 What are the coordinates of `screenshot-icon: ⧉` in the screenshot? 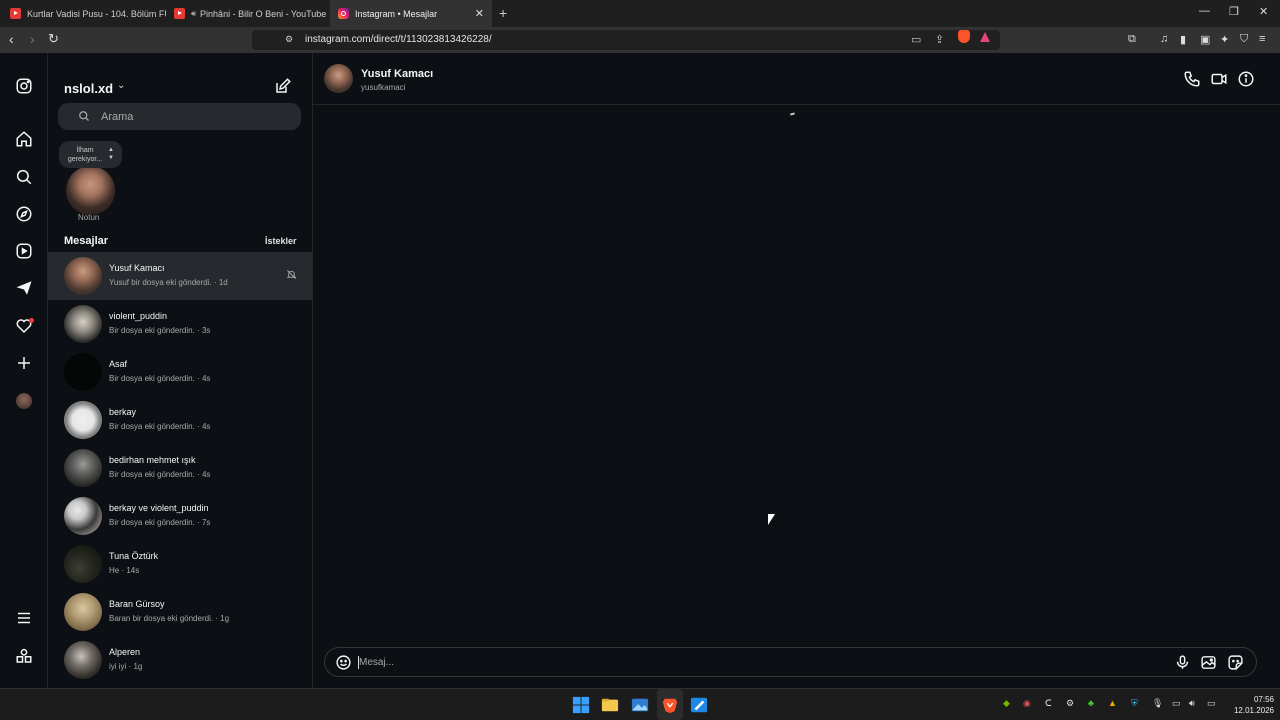 It's located at (1132, 39).